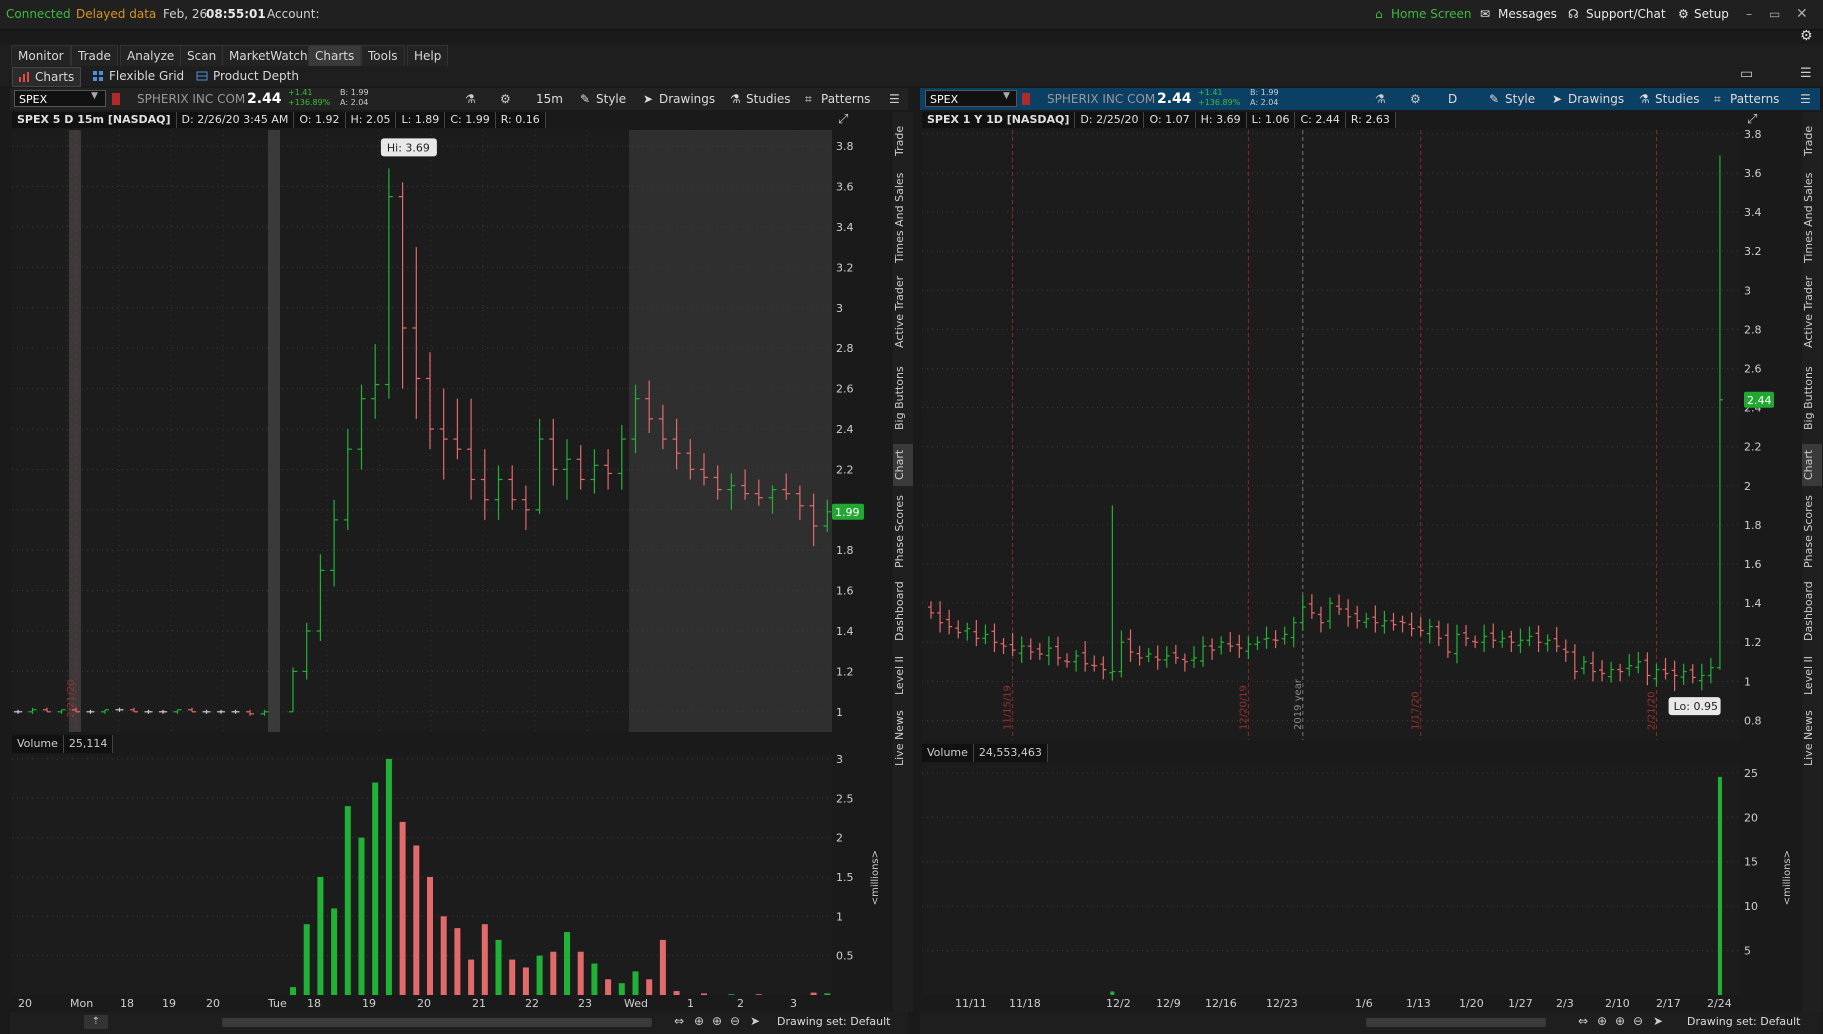  What do you see at coordinates (1557, 99) in the screenshot?
I see `cursor-icon: ➤` at bounding box center [1557, 99].